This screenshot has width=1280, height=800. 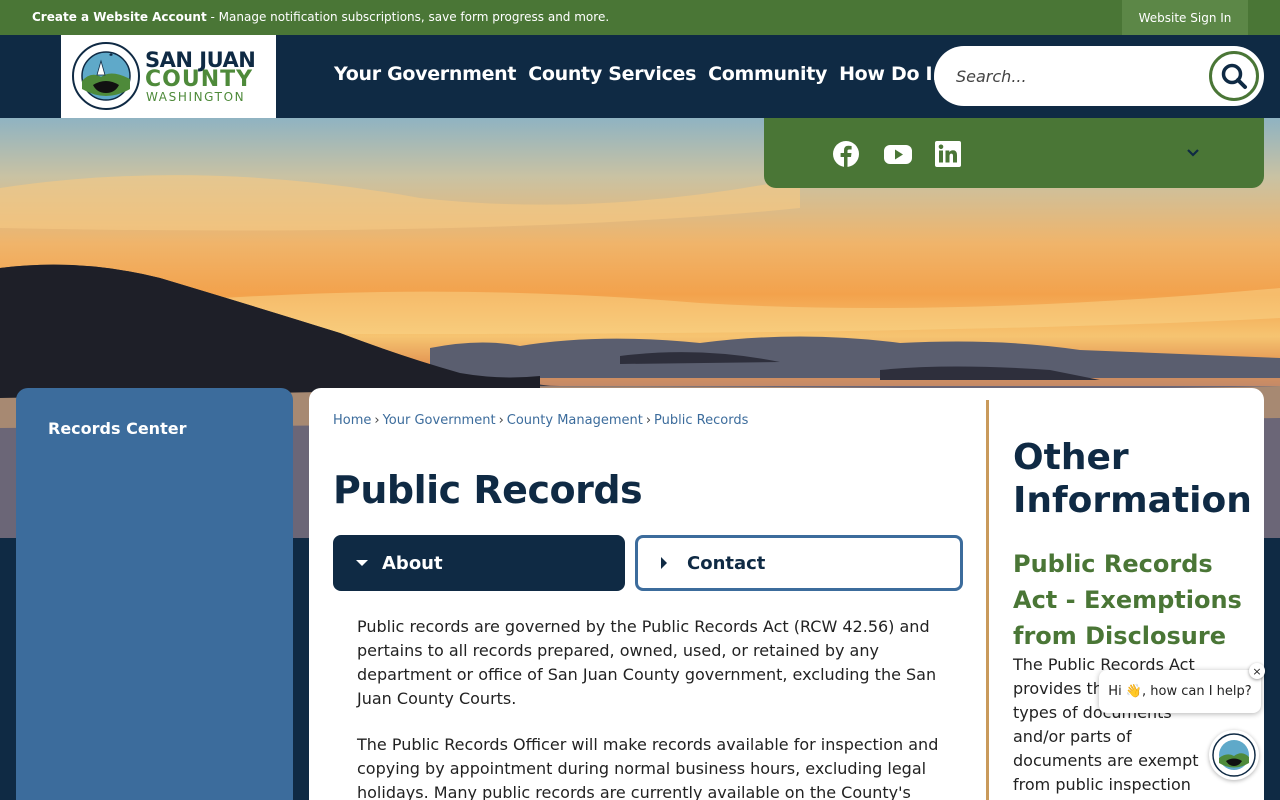 What do you see at coordinates (425, 74) in the screenshot?
I see `nav-your-government: Your Government` at bounding box center [425, 74].